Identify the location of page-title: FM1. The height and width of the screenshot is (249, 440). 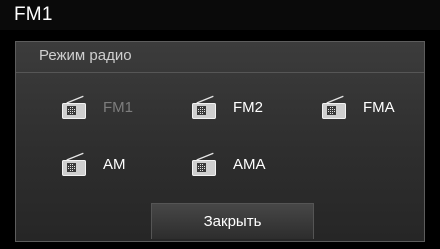
(33, 14).